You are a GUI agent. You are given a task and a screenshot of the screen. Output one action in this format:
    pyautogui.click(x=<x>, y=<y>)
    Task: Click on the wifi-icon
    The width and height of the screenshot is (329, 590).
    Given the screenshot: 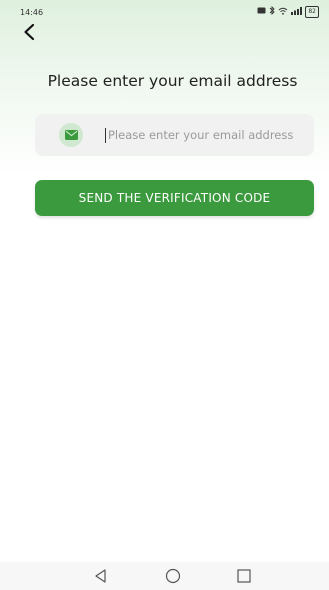 What is the action you would take?
    pyautogui.click(x=283, y=12)
    